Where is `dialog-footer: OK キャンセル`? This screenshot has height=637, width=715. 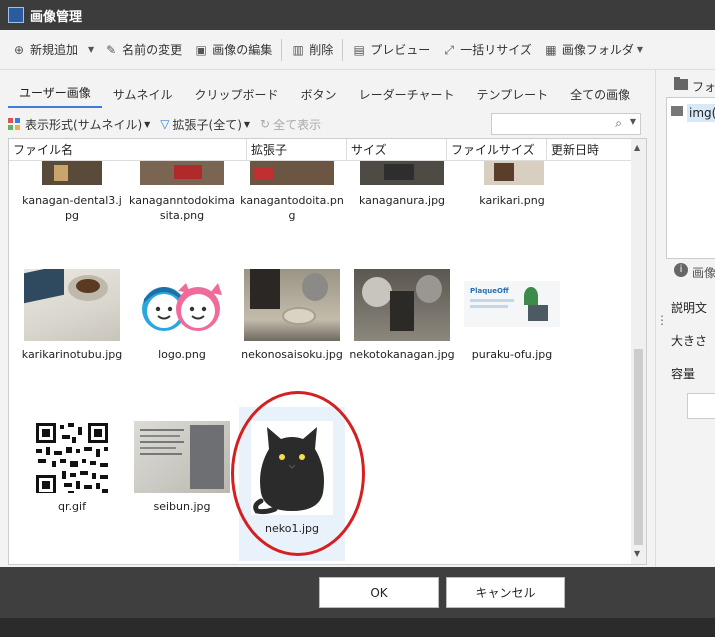
dialog-footer: OK キャンセル is located at coordinates (357, 602).